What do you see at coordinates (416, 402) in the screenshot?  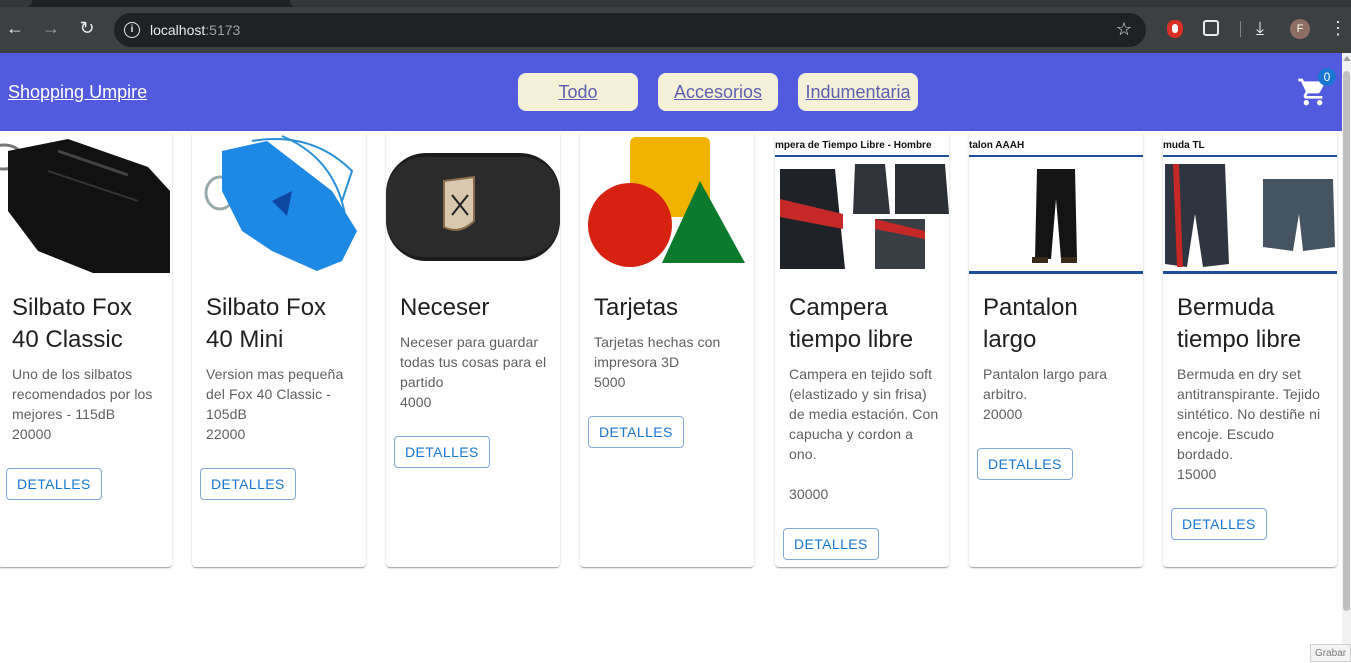 I see `product-price: 4000` at bounding box center [416, 402].